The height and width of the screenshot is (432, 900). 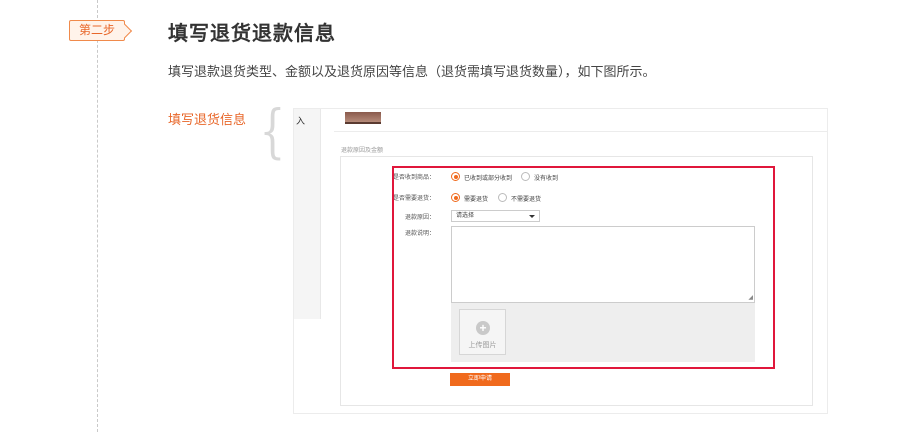 What do you see at coordinates (207, 119) in the screenshot?
I see `side-label: 填写退货信息` at bounding box center [207, 119].